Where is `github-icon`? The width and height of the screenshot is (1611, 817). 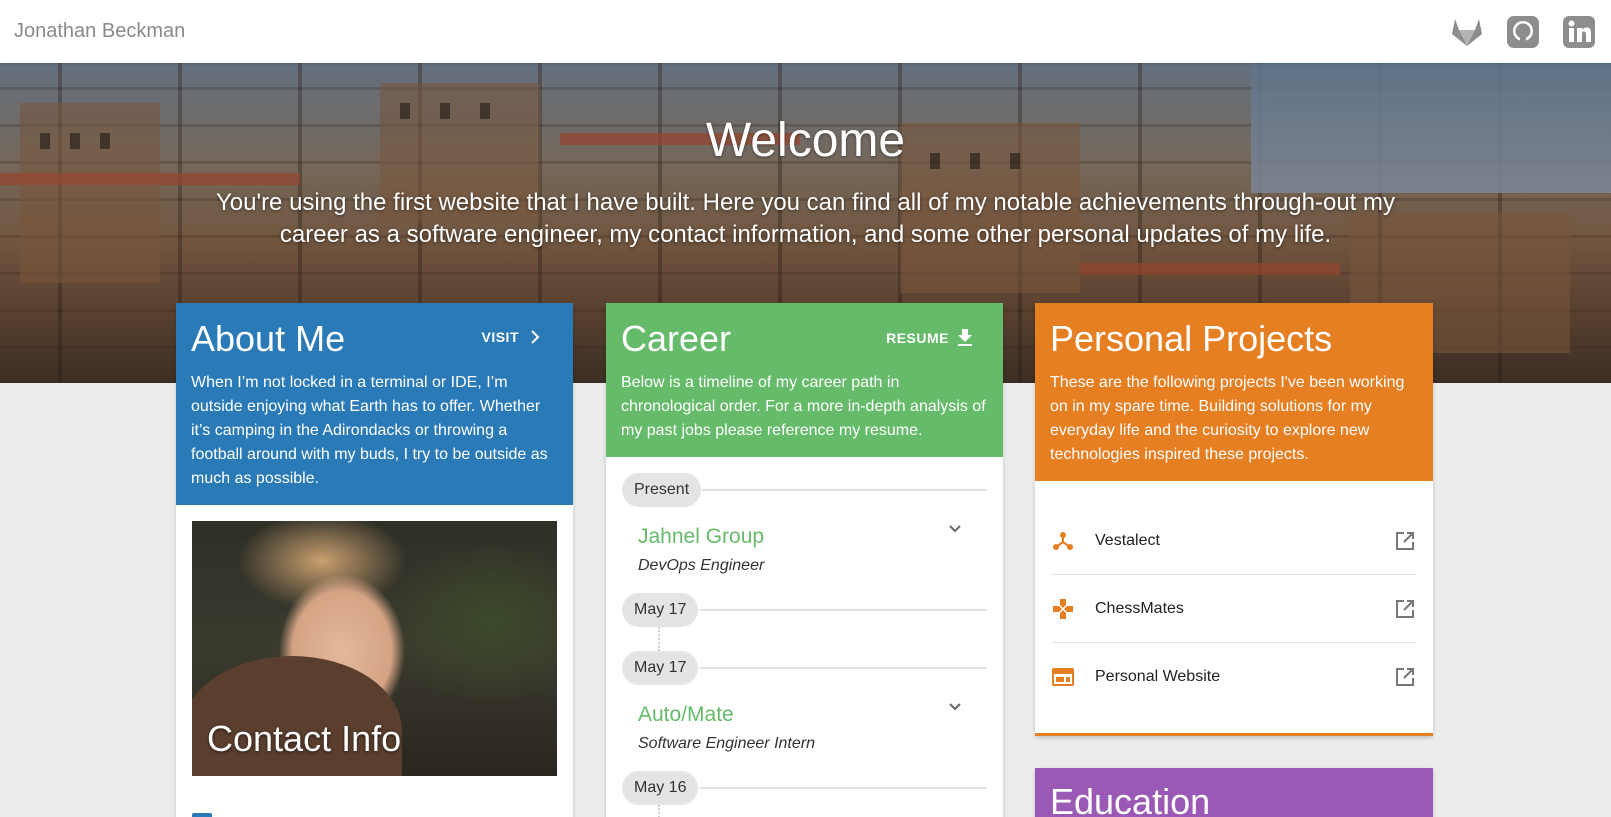 github-icon is located at coordinates (1523, 32).